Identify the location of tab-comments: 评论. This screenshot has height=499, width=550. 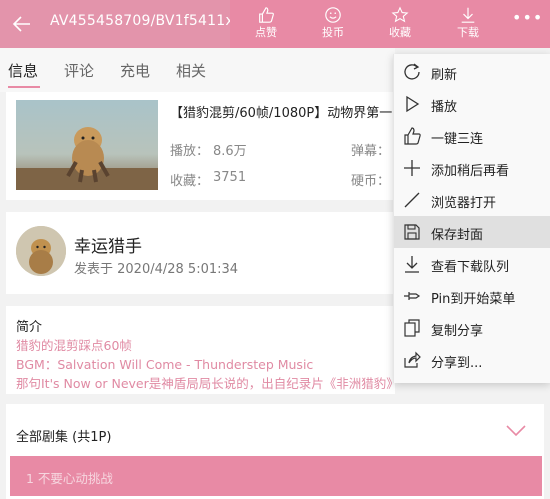
(79, 70).